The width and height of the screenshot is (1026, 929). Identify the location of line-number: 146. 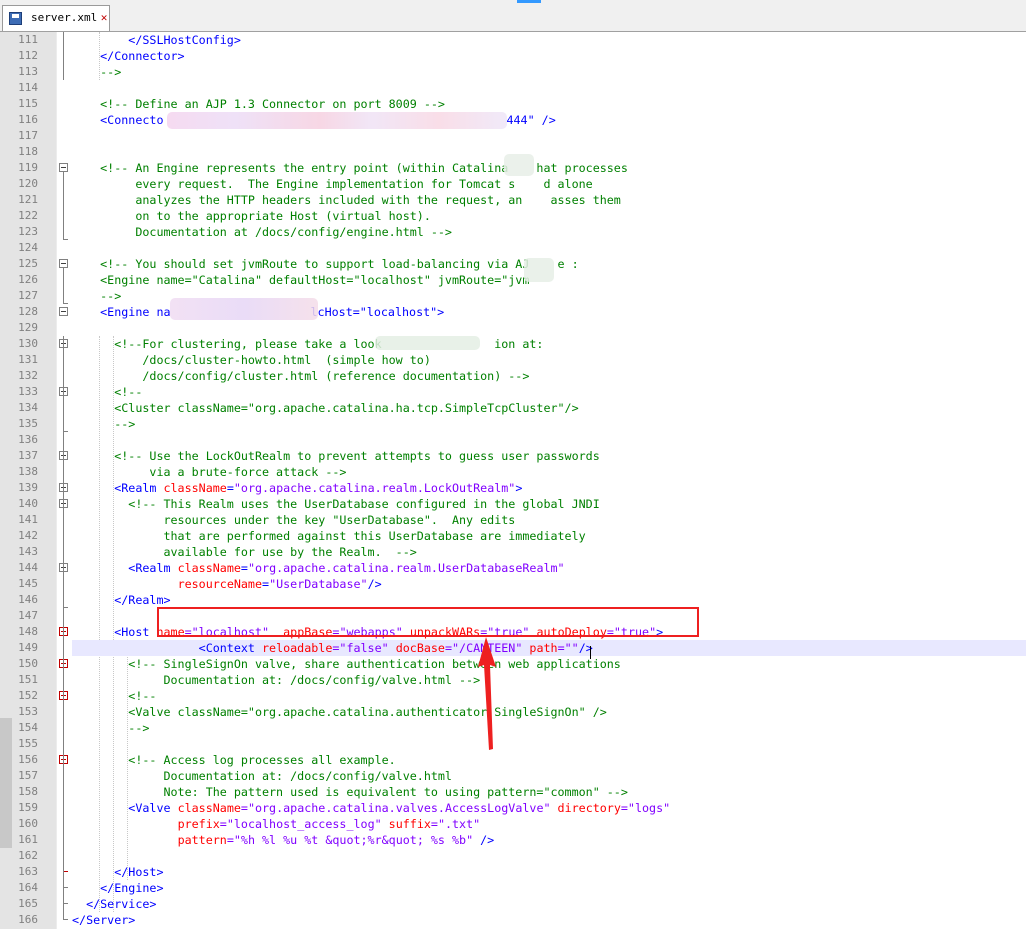
(28, 599).